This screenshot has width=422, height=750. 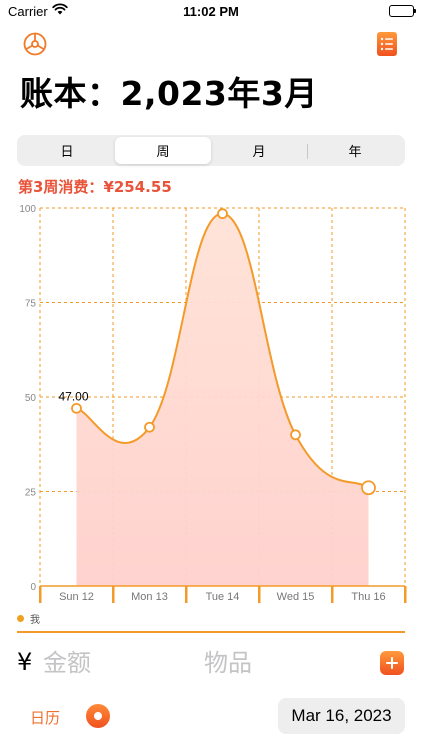 I want to click on page-title: 账本：2,023年3月, so click(x=169, y=93).